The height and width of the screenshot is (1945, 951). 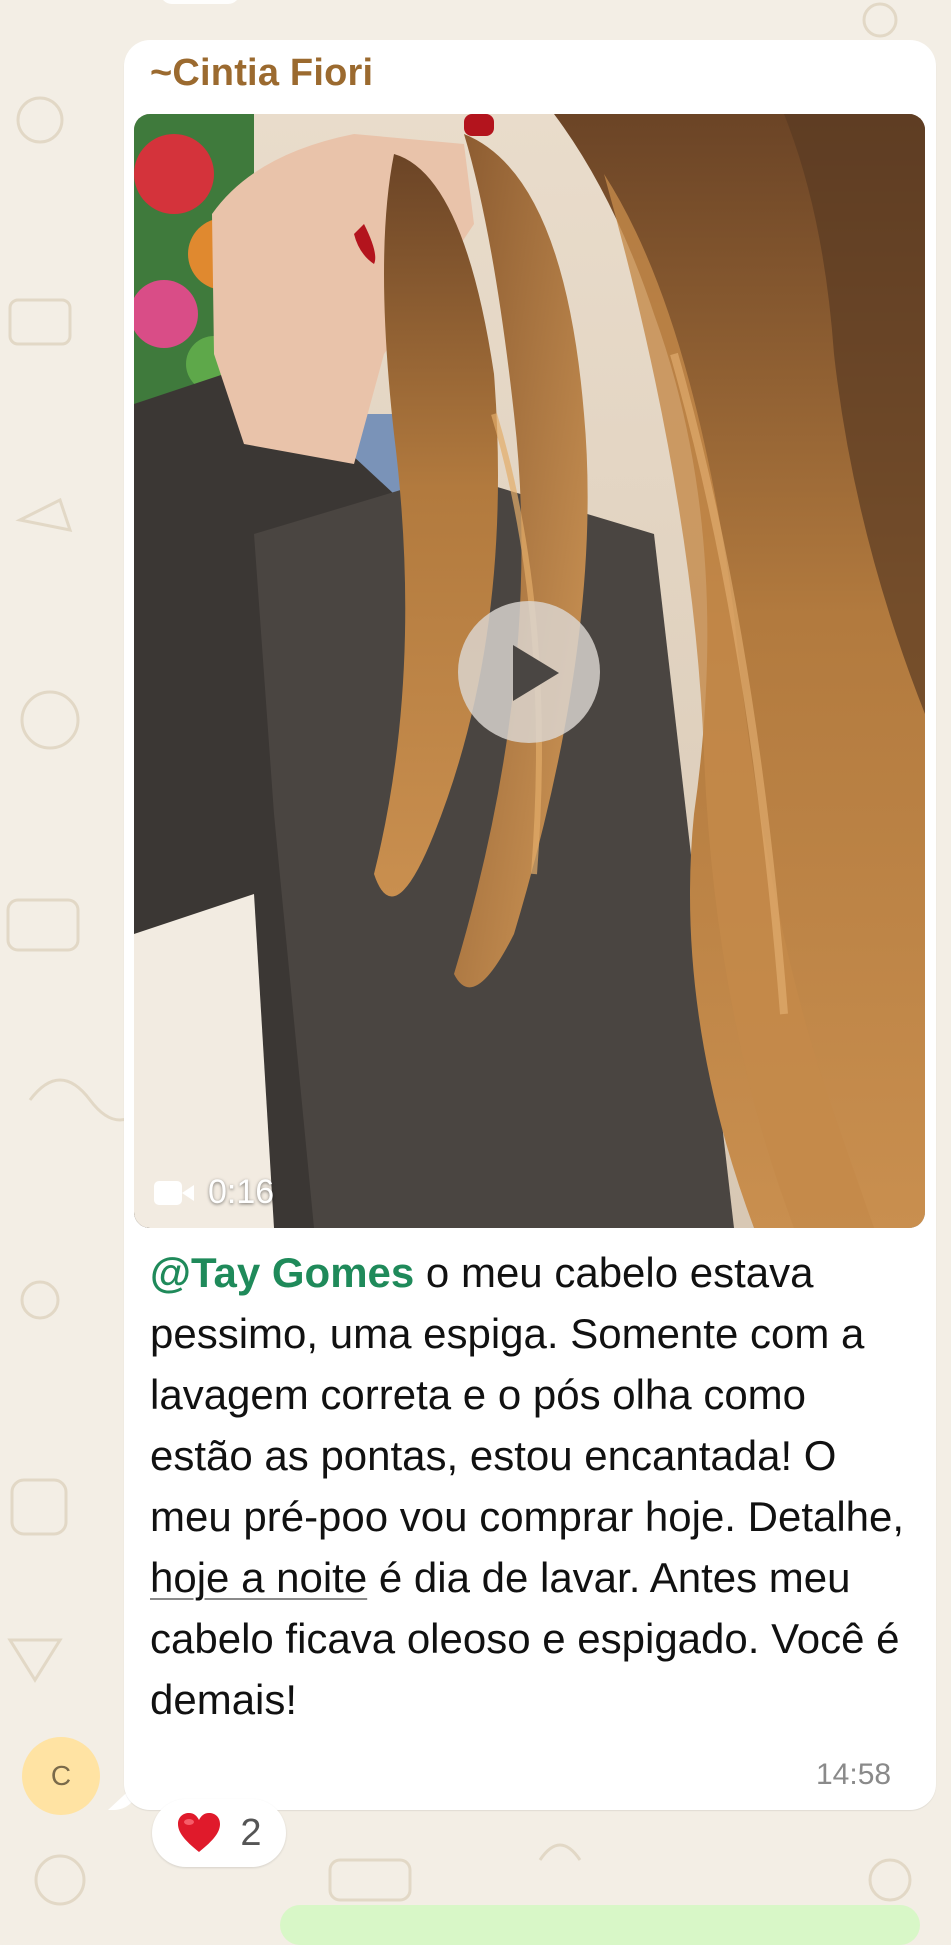 What do you see at coordinates (261, 73) in the screenshot?
I see `sender-name: ~Cintia Fiori` at bounding box center [261, 73].